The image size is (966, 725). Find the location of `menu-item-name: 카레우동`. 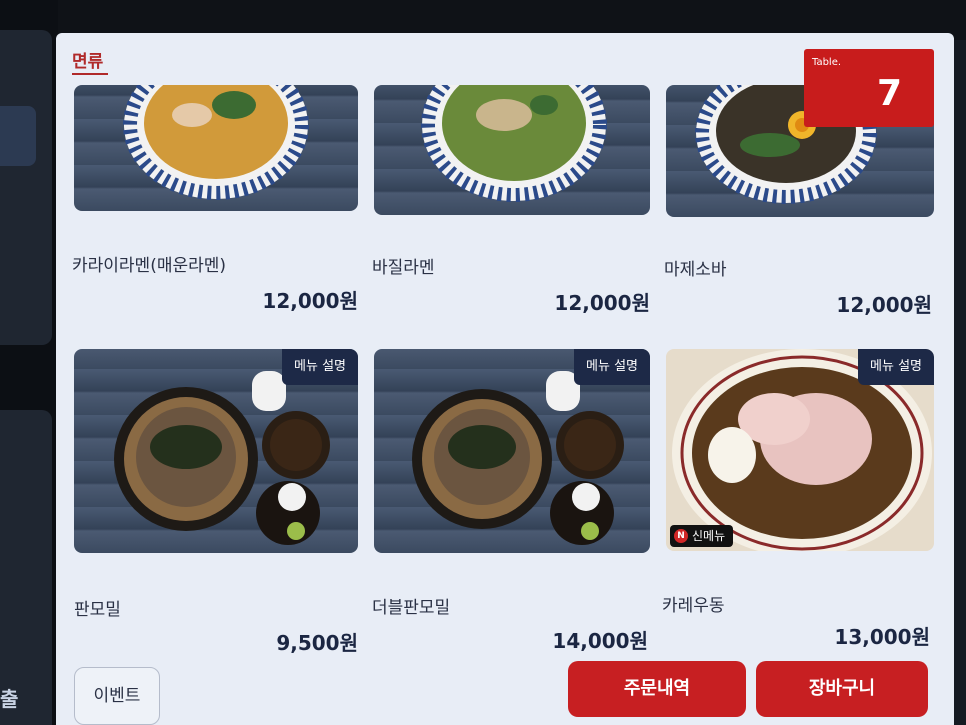

menu-item-name: 카레우동 is located at coordinates (693, 603).